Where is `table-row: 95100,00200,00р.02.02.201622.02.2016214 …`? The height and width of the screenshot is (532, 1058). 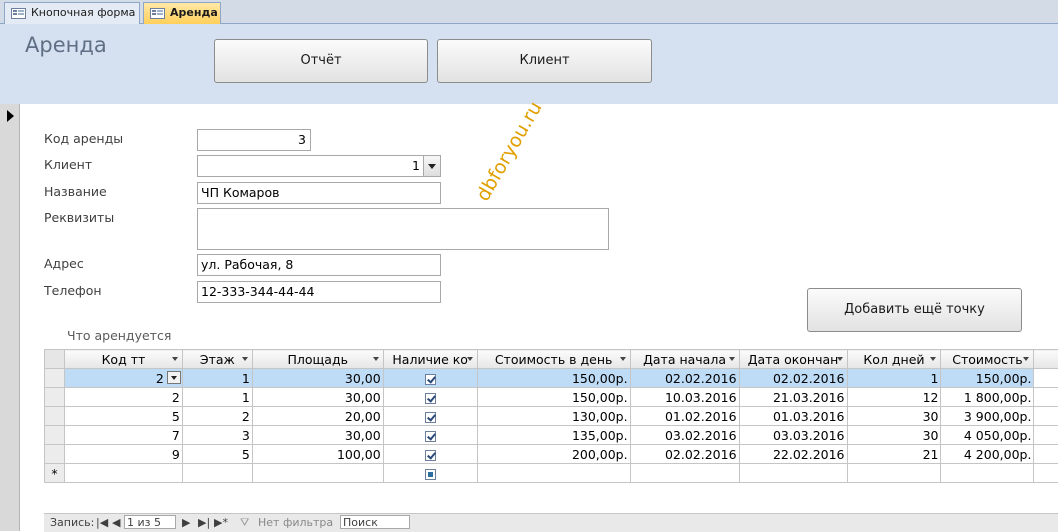 table-row: 95100,00200,00р.02.02.201622.02.2016214 … is located at coordinates (551, 454).